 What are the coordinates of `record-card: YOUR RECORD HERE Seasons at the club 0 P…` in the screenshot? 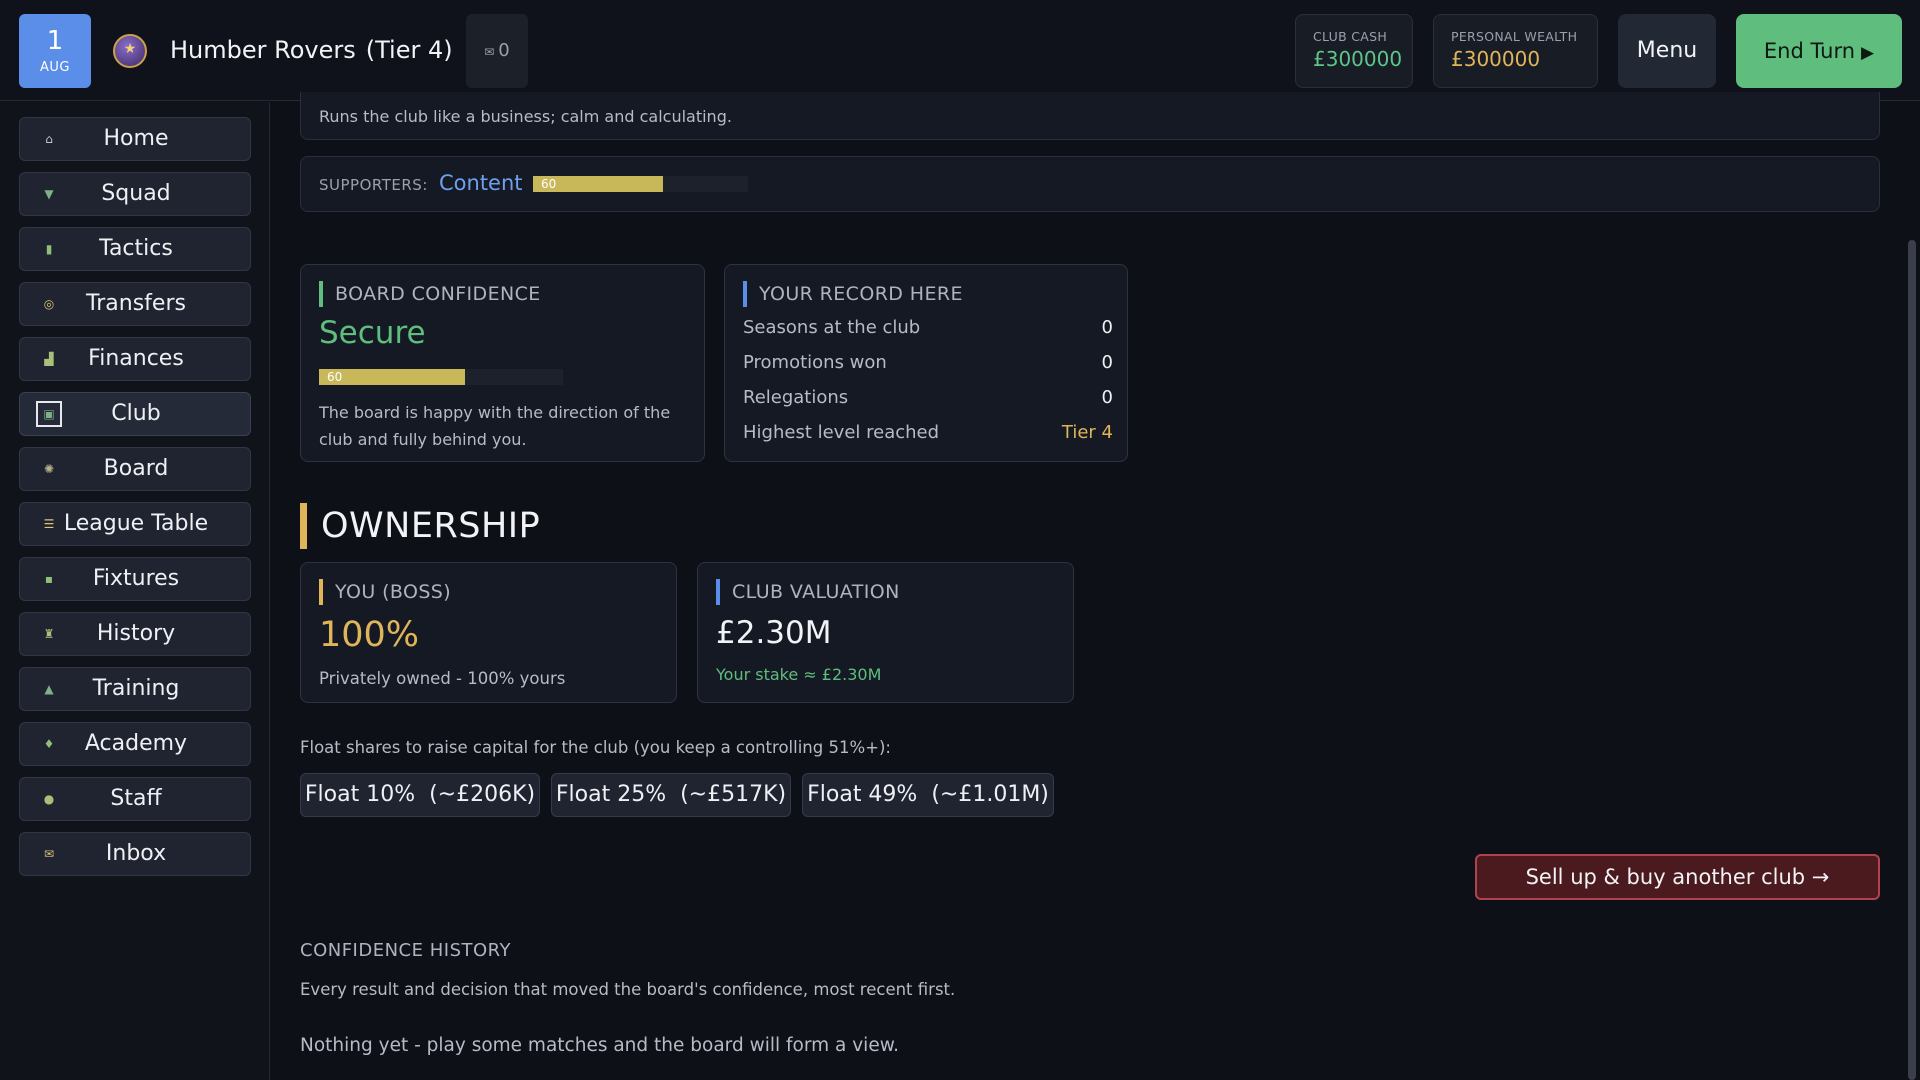 It's located at (926, 363).